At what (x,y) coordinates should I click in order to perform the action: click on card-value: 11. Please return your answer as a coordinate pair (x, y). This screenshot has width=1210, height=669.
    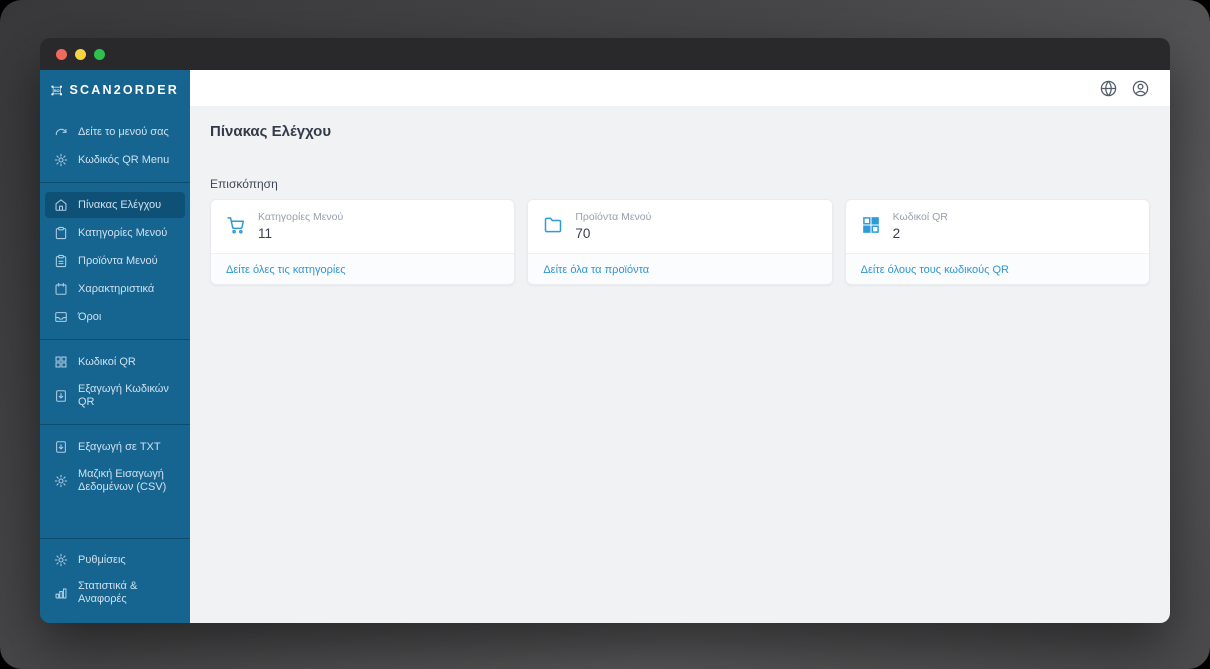
    Looking at the image, I should click on (265, 233).